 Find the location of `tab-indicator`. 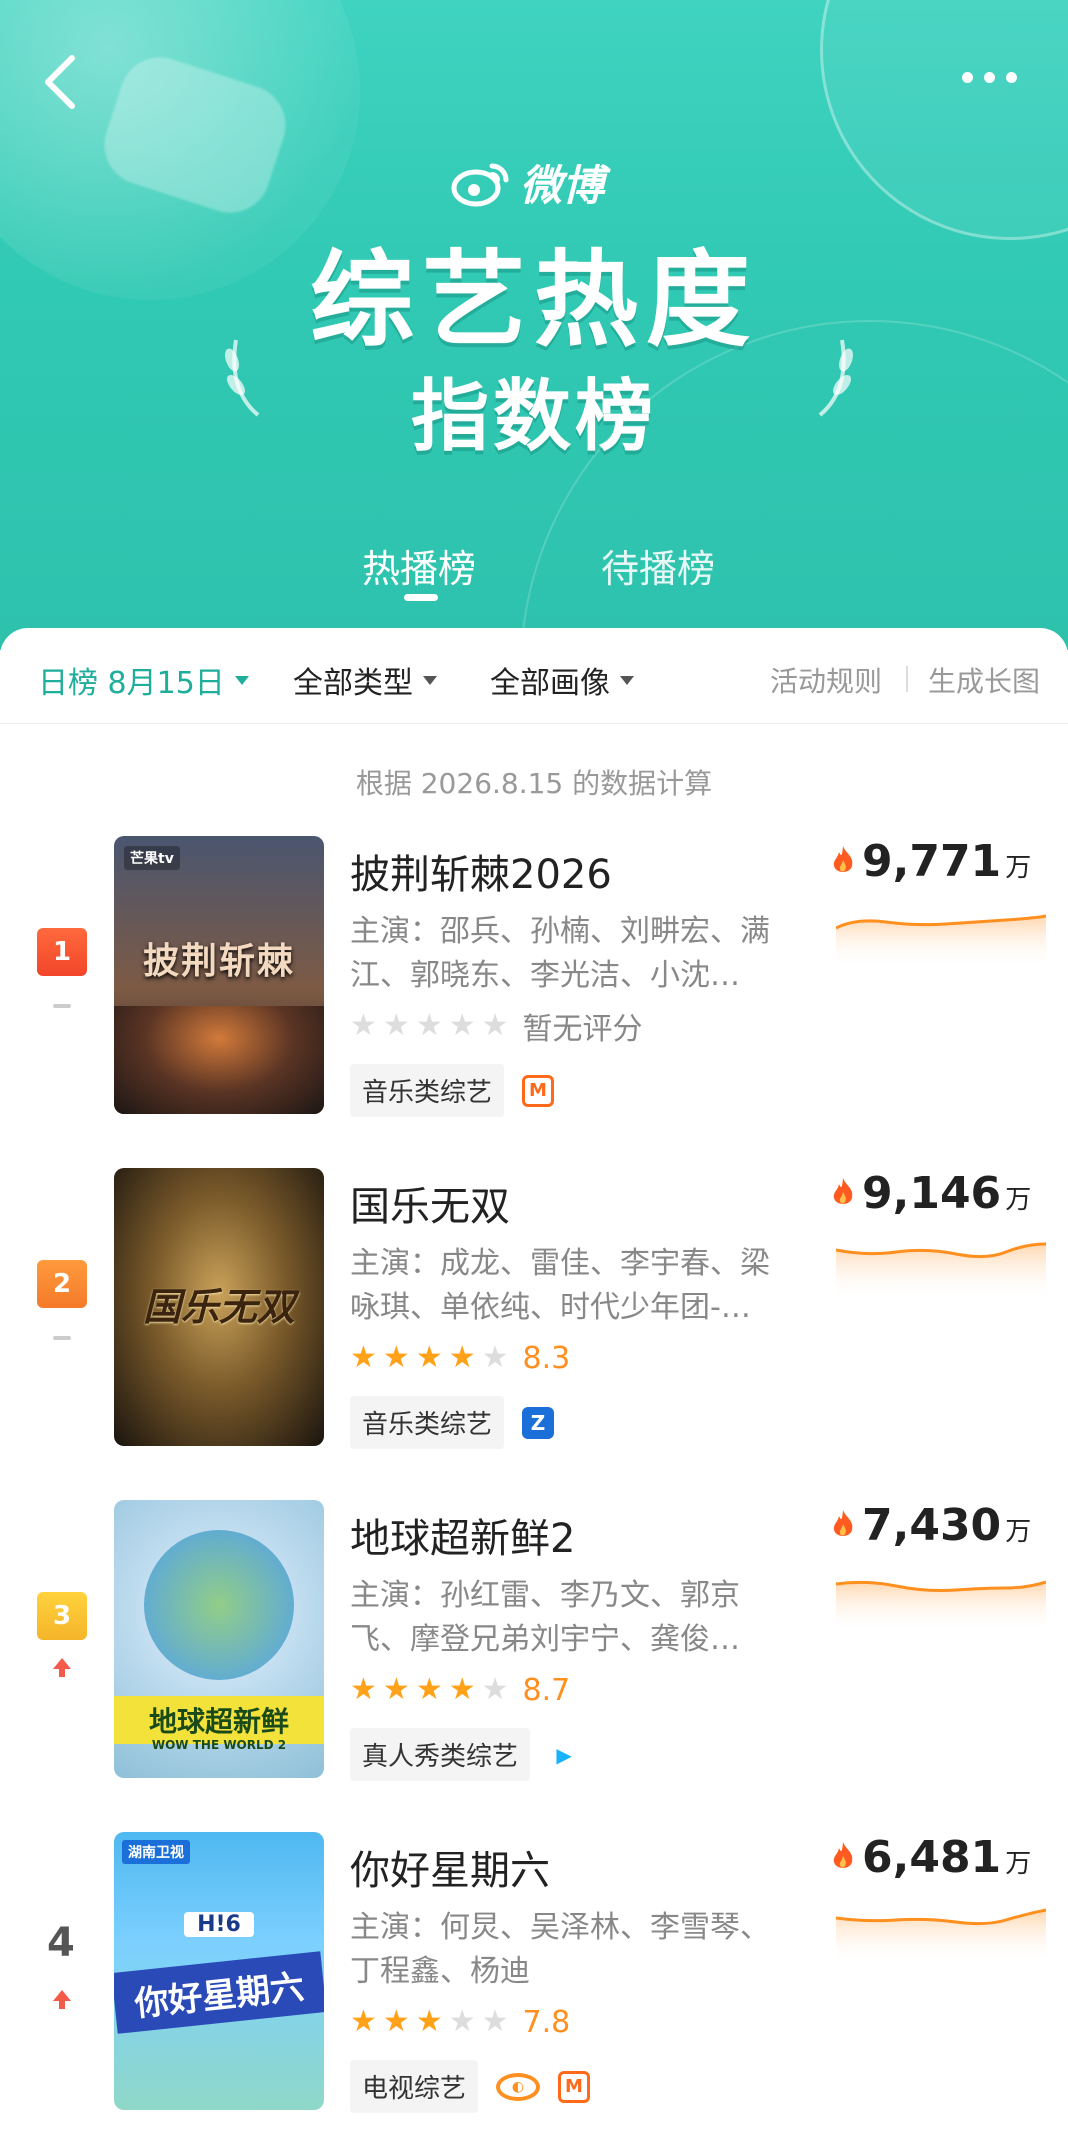

tab-indicator is located at coordinates (421, 597).